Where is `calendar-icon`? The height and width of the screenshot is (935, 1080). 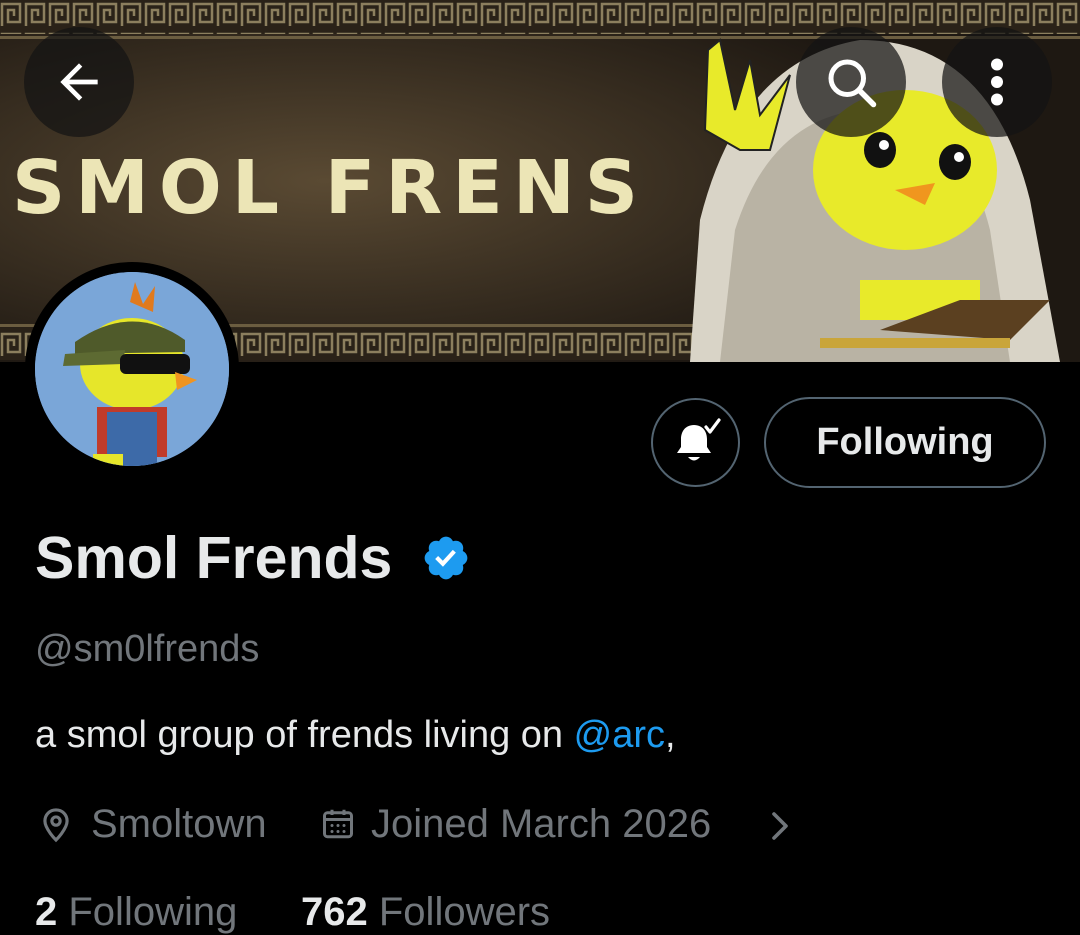 calendar-icon is located at coordinates (338, 824).